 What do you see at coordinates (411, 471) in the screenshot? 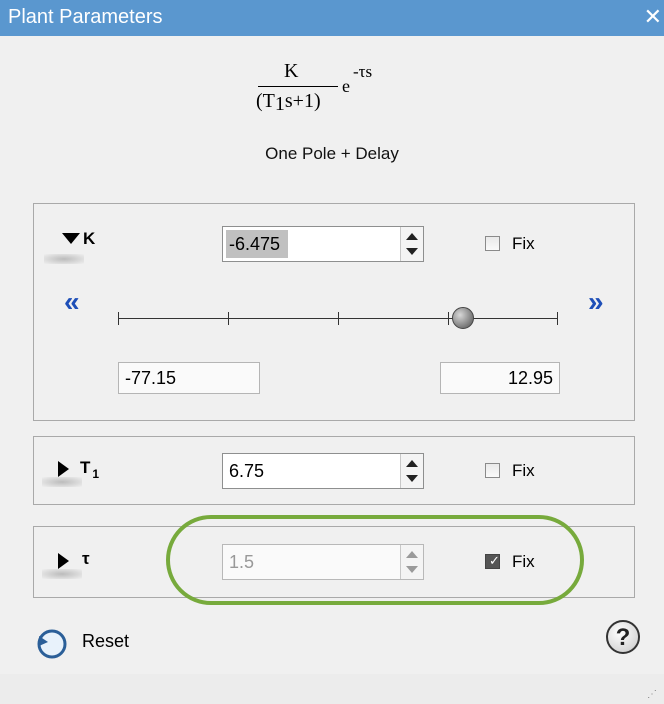
I see `t1-spinner-arrows` at bounding box center [411, 471].